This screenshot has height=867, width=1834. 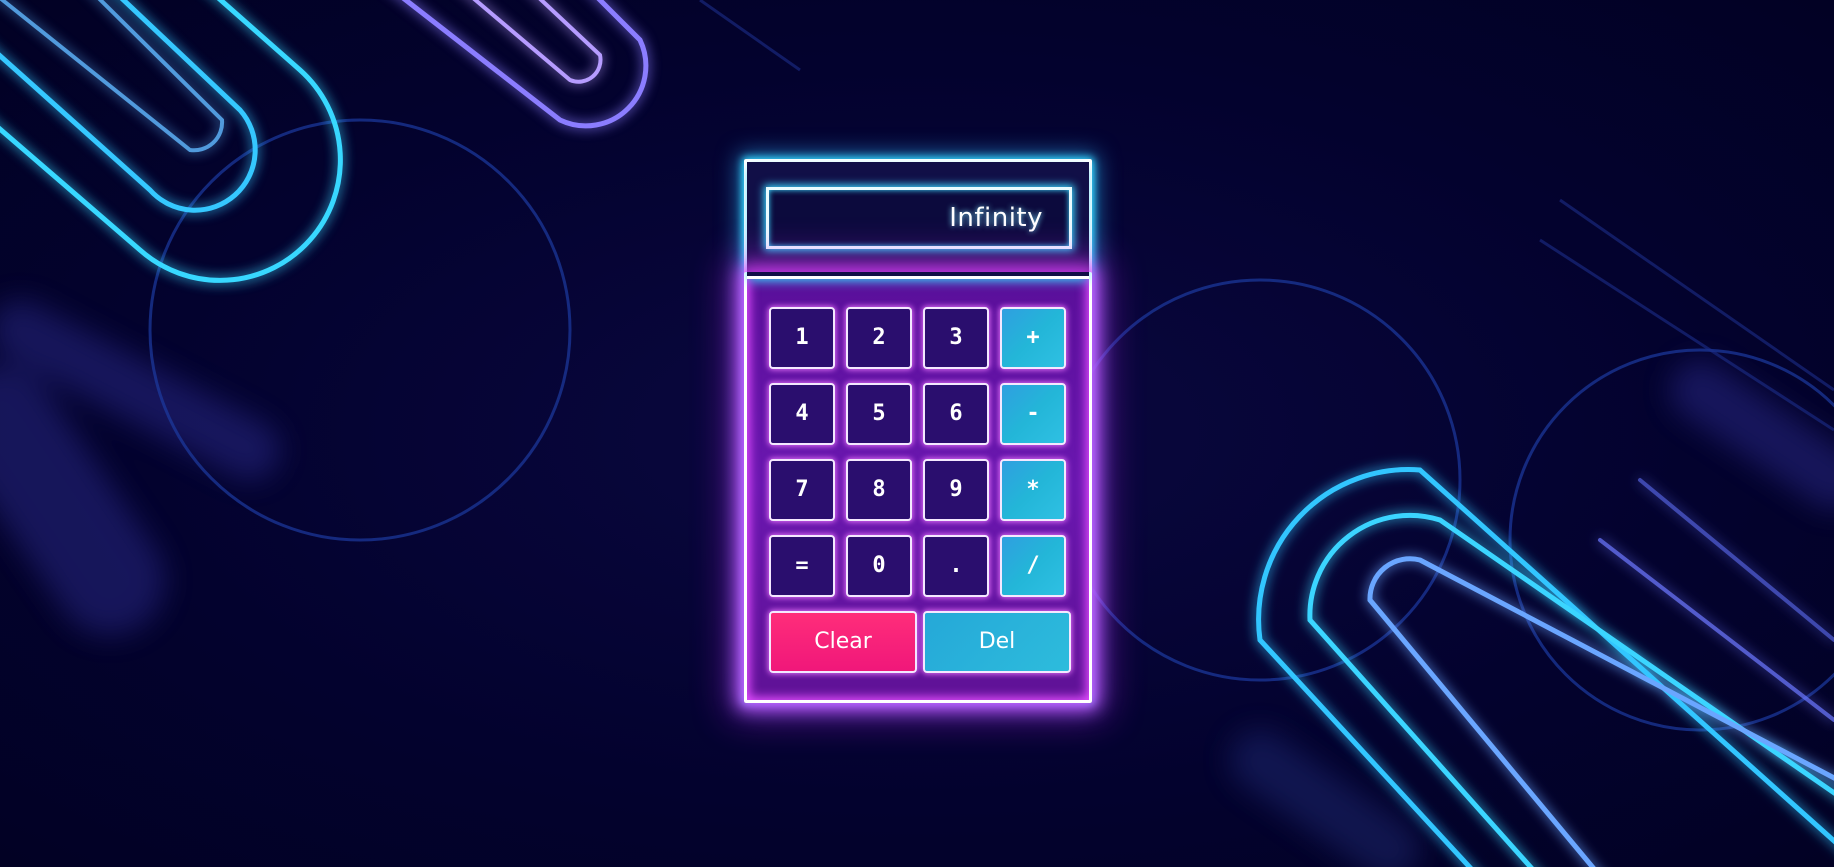 I want to click on key-4: 4, so click(x=802, y=414).